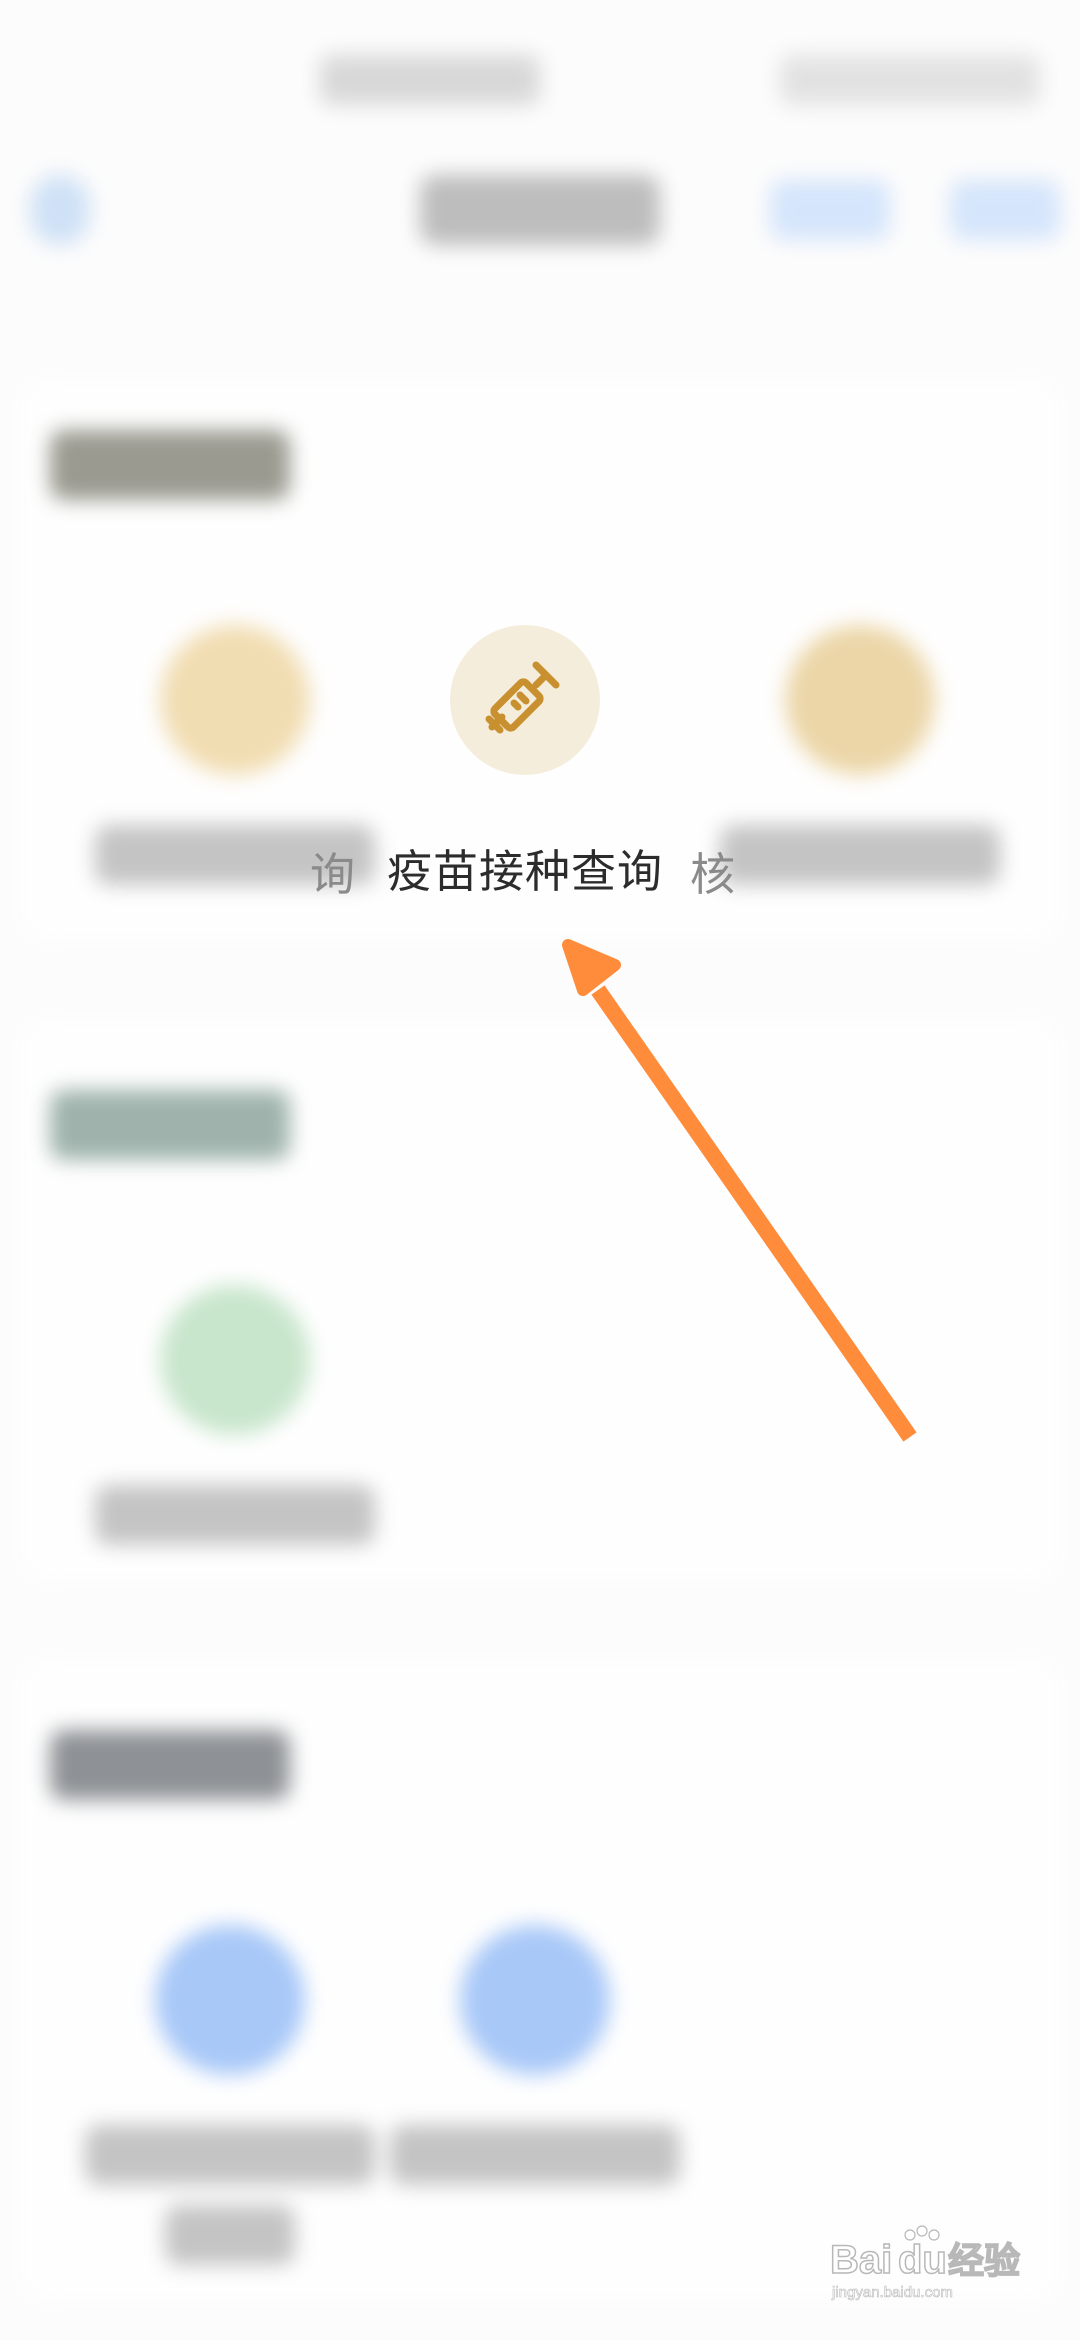 This screenshot has width=1080, height=2340. I want to click on baidu-jingyan-watermark: Bai du 经验 jingyan.baidu.com, so click(933, 2267).